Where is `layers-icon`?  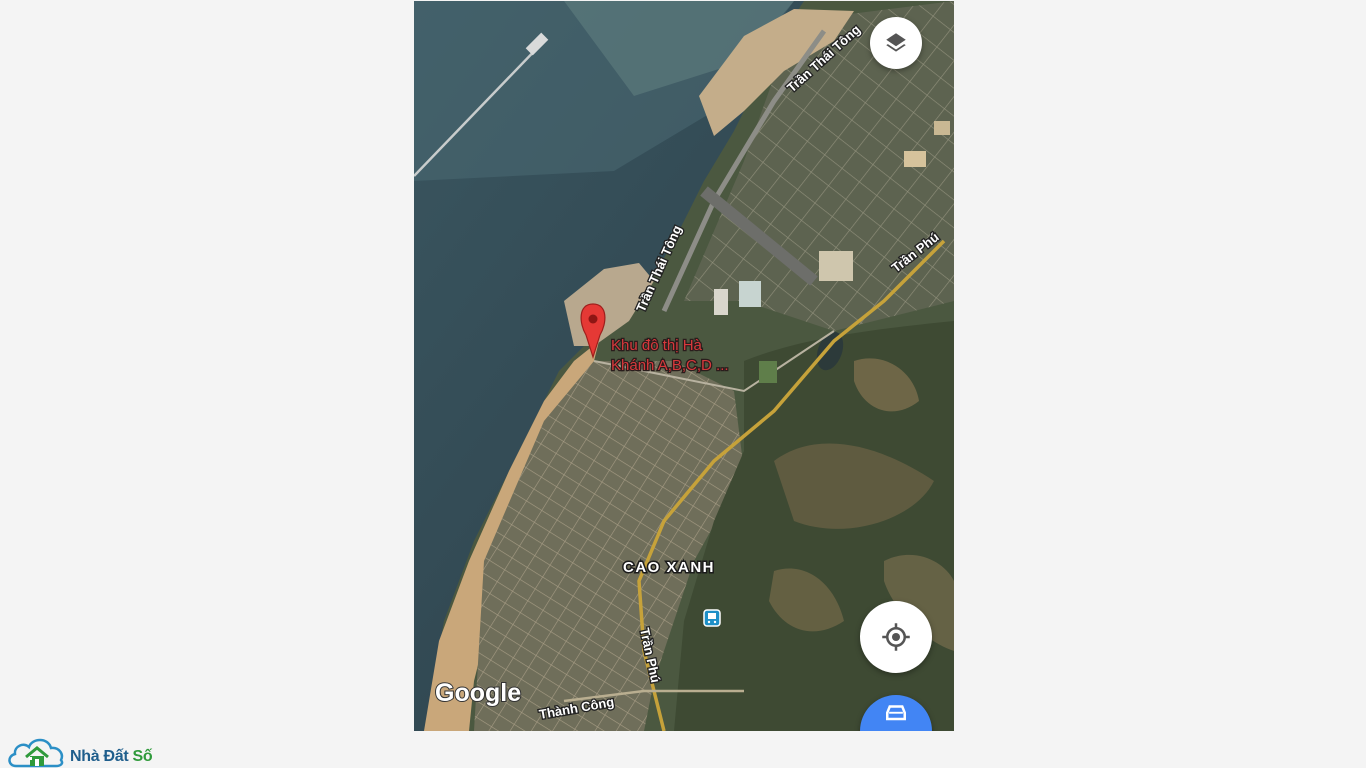 layers-icon is located at coordinates (896, 42).